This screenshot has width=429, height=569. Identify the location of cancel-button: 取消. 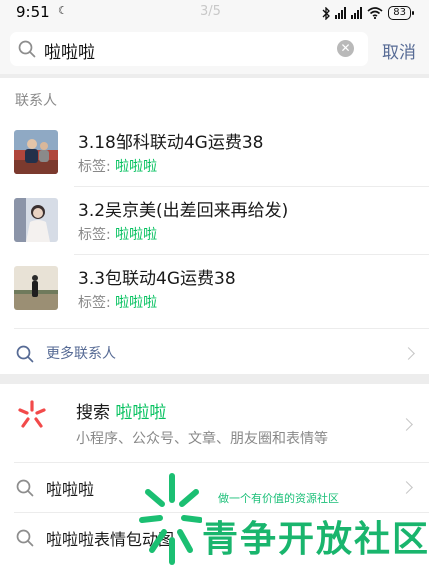
(399, 50).